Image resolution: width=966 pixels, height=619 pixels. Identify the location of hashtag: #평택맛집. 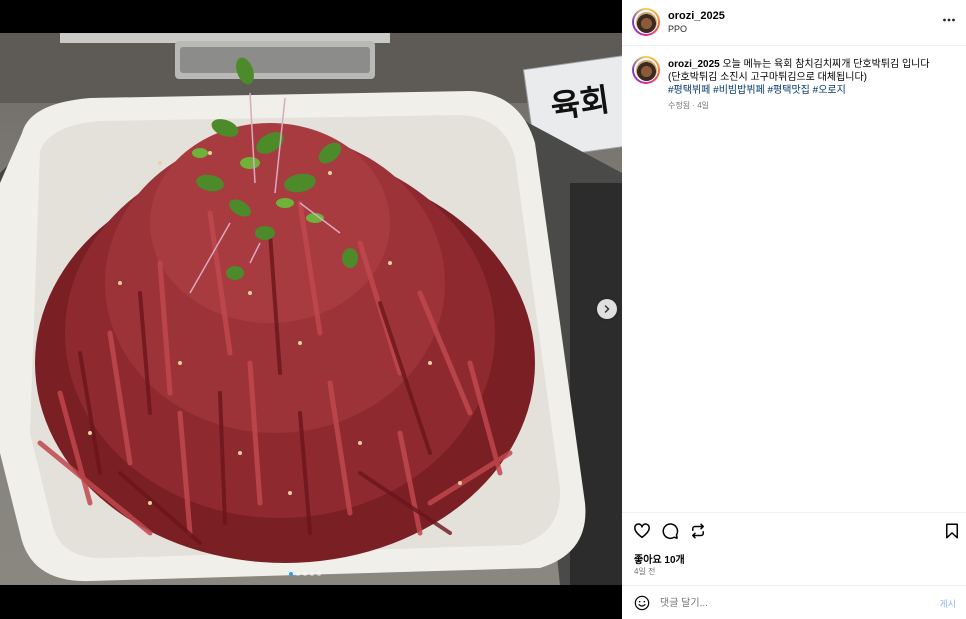
(789, 90).